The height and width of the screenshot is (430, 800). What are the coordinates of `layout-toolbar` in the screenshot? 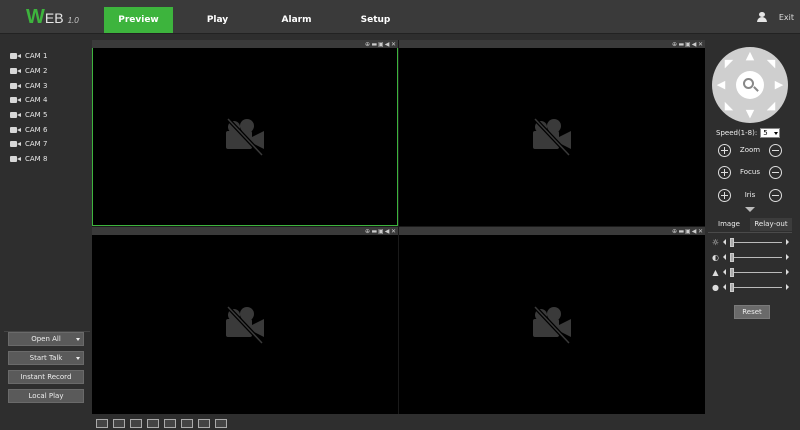 It's located at (398, 423).